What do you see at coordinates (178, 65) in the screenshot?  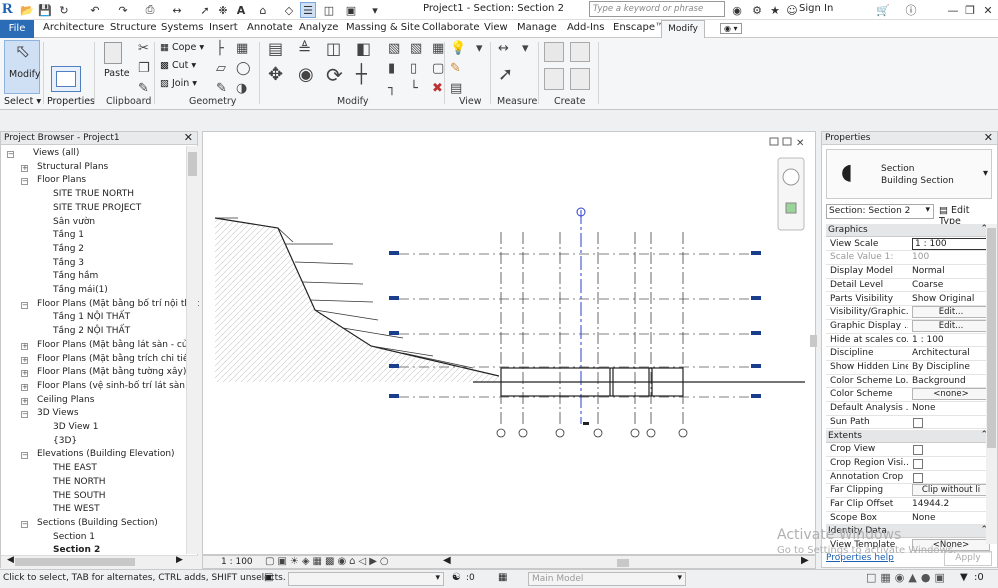 I see `cut-geometry-button: ▩ Cut ▾` at bounding box center [178, 65].